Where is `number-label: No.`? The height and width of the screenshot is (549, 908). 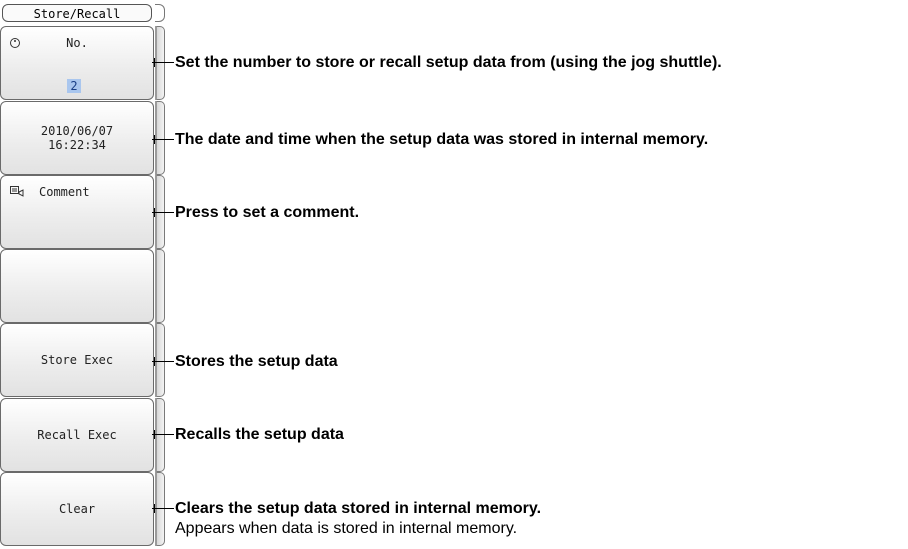
number-label: No. is located at coordinates (77, 43).